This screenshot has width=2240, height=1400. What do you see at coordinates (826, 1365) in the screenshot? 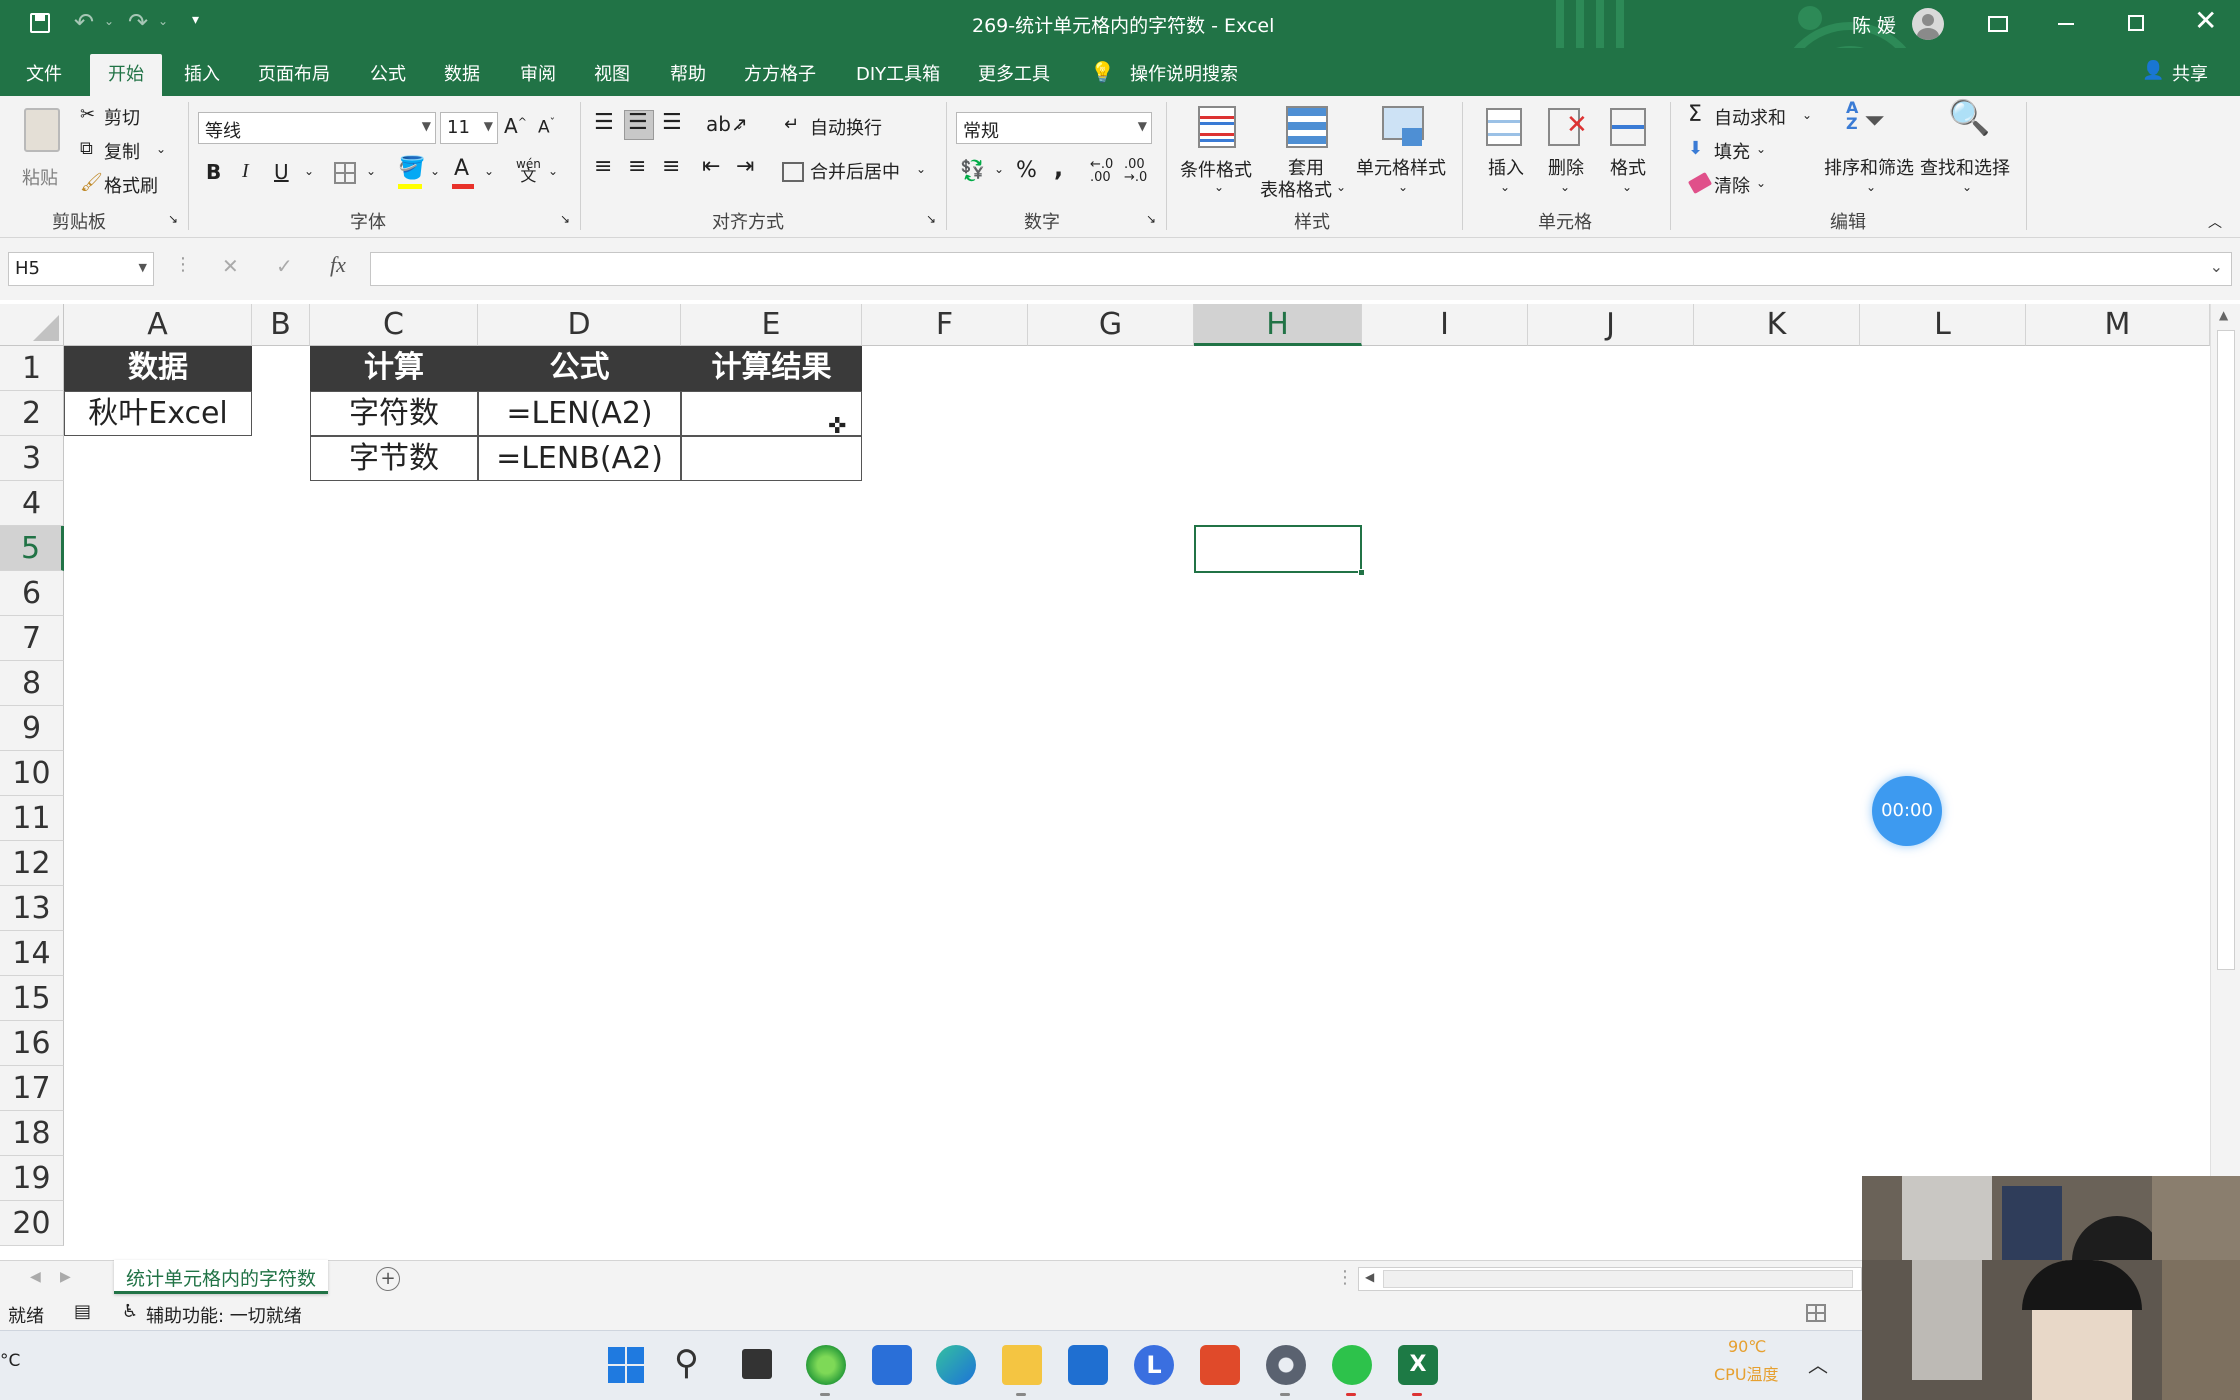
I see `green-app-icon` at bounding box center [826, 1365].